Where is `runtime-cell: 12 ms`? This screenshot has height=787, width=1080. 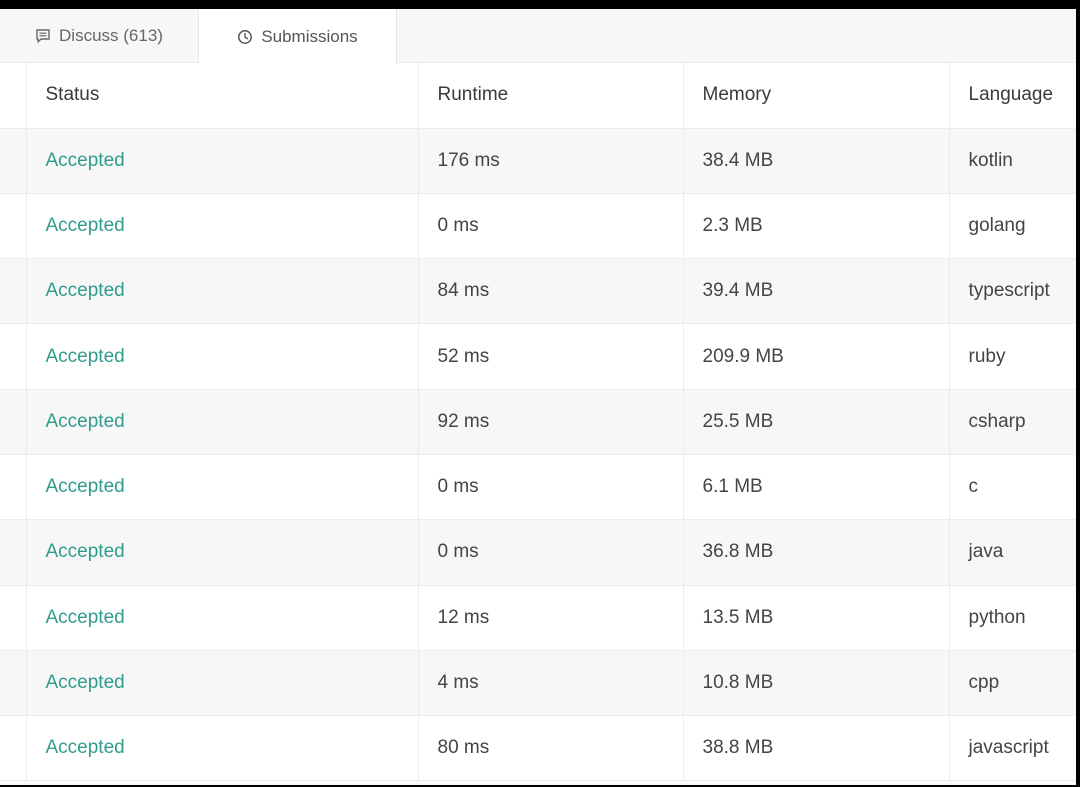 runtime-cell: 12 ms is located at coordinates (550, 618).